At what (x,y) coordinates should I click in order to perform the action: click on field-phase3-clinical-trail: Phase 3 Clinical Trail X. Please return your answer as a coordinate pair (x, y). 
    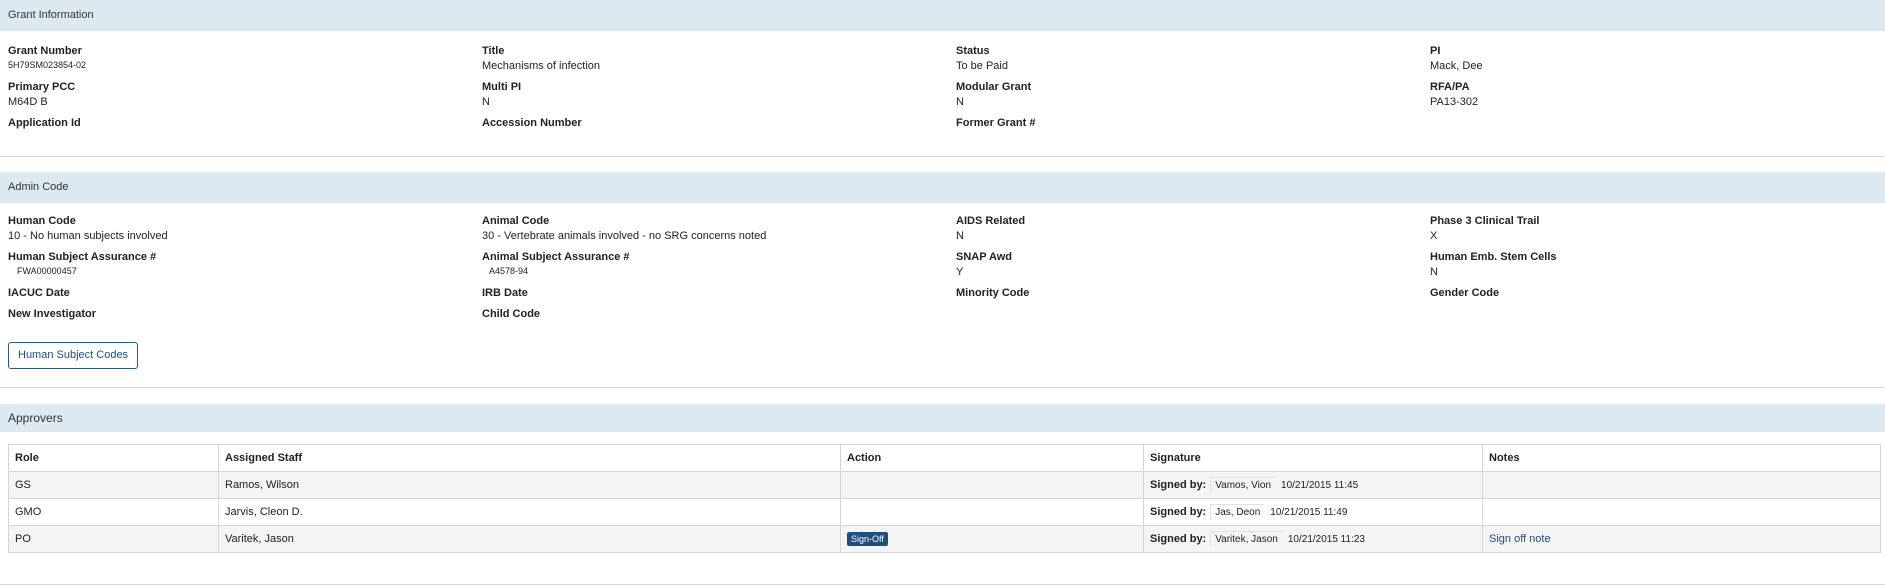
    Looking at the image, I should click on (1484, 228).